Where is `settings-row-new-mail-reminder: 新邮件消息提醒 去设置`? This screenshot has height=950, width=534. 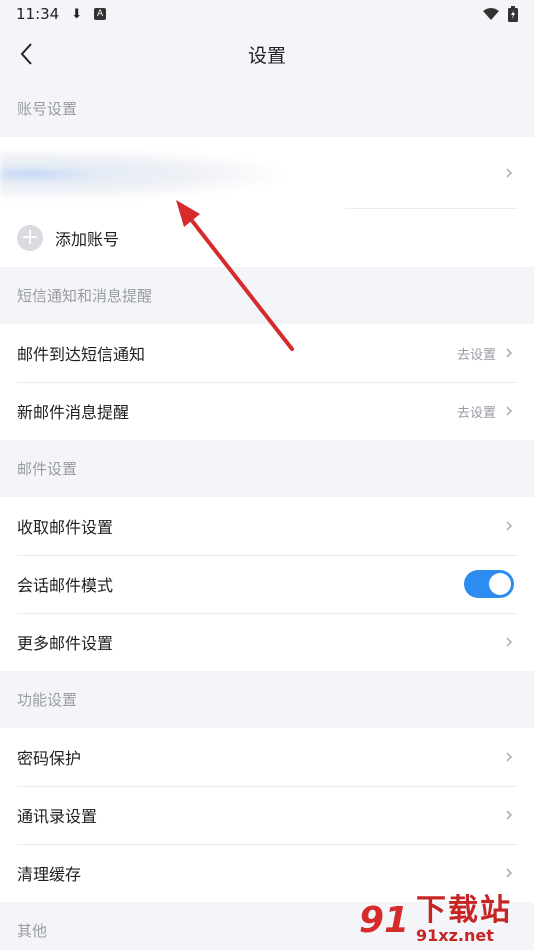
settings-row-new-mail-reminder: 新邮件消息提醒 去设置 is located at coordinates (267, 411).